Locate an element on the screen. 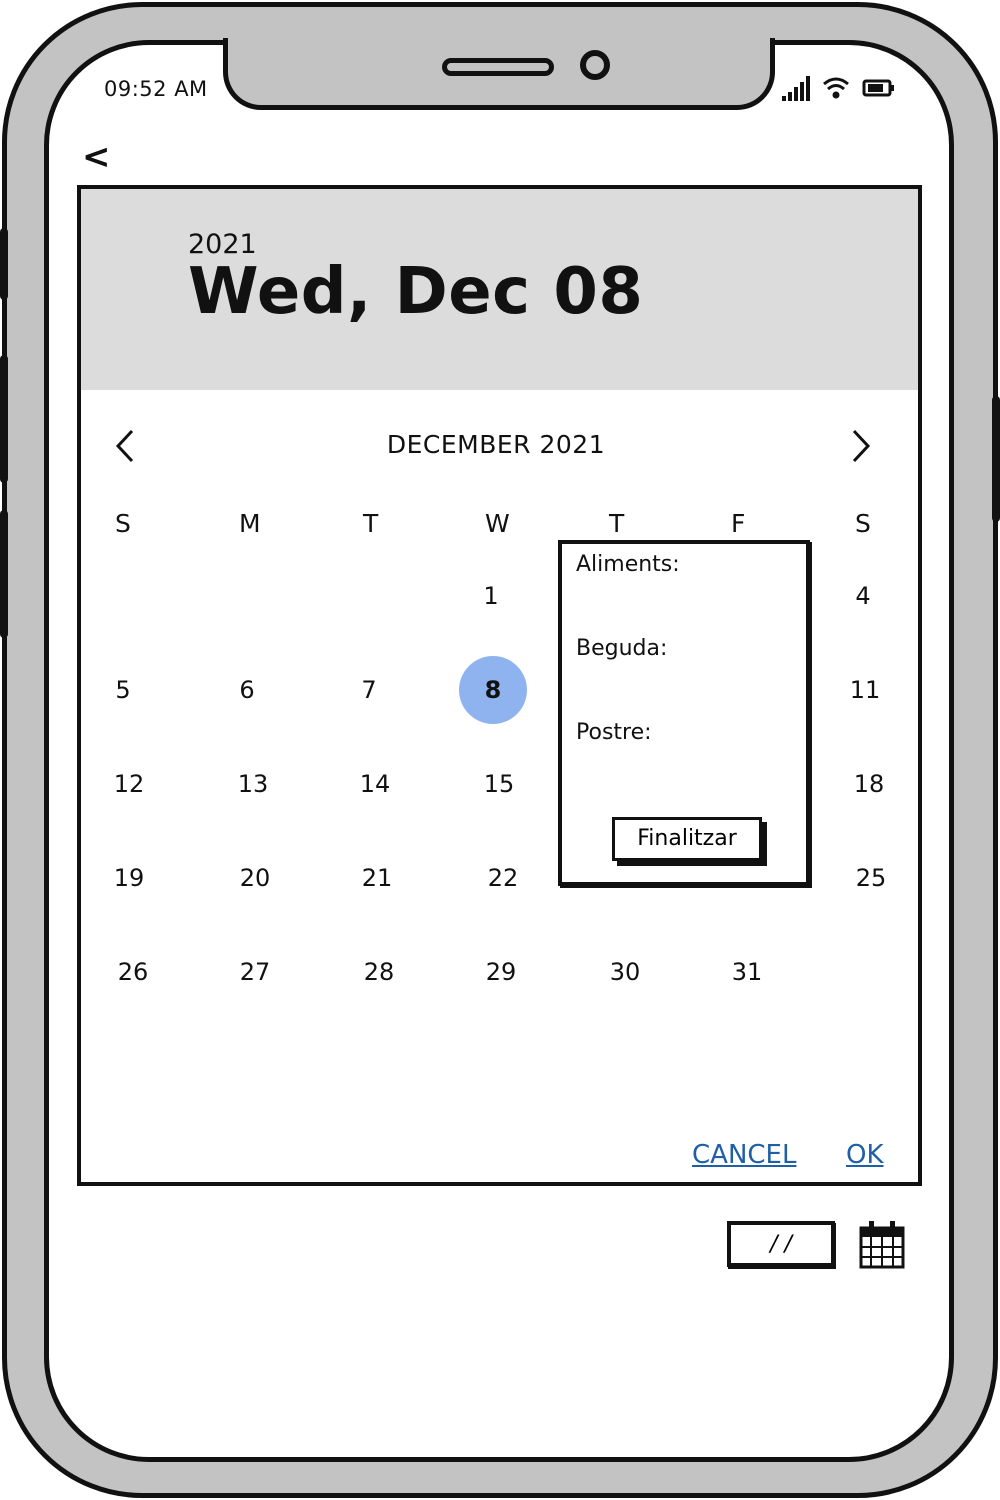 The image size is (1000, 1500). date-picker-header: 2021 Wed, Dec 08 is located at coordinates (499, 289).